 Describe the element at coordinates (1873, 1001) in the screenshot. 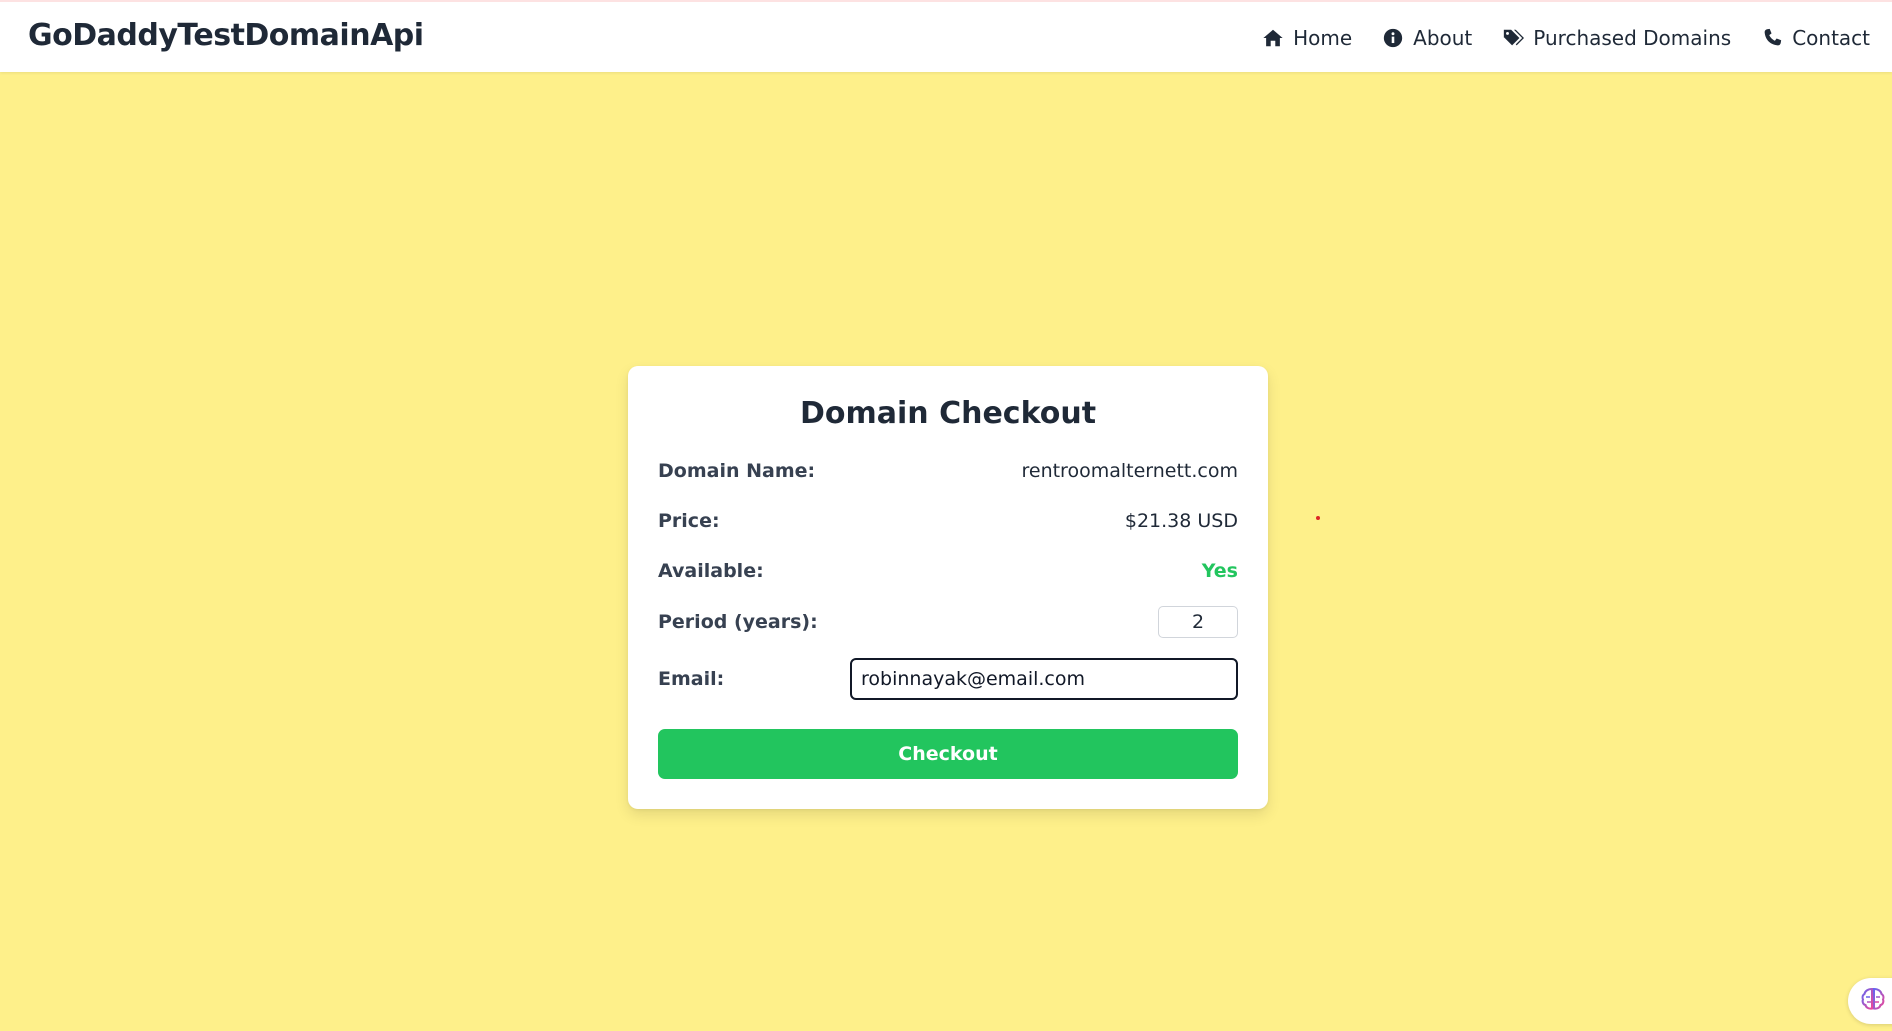

I see `brain-icon` at that location.